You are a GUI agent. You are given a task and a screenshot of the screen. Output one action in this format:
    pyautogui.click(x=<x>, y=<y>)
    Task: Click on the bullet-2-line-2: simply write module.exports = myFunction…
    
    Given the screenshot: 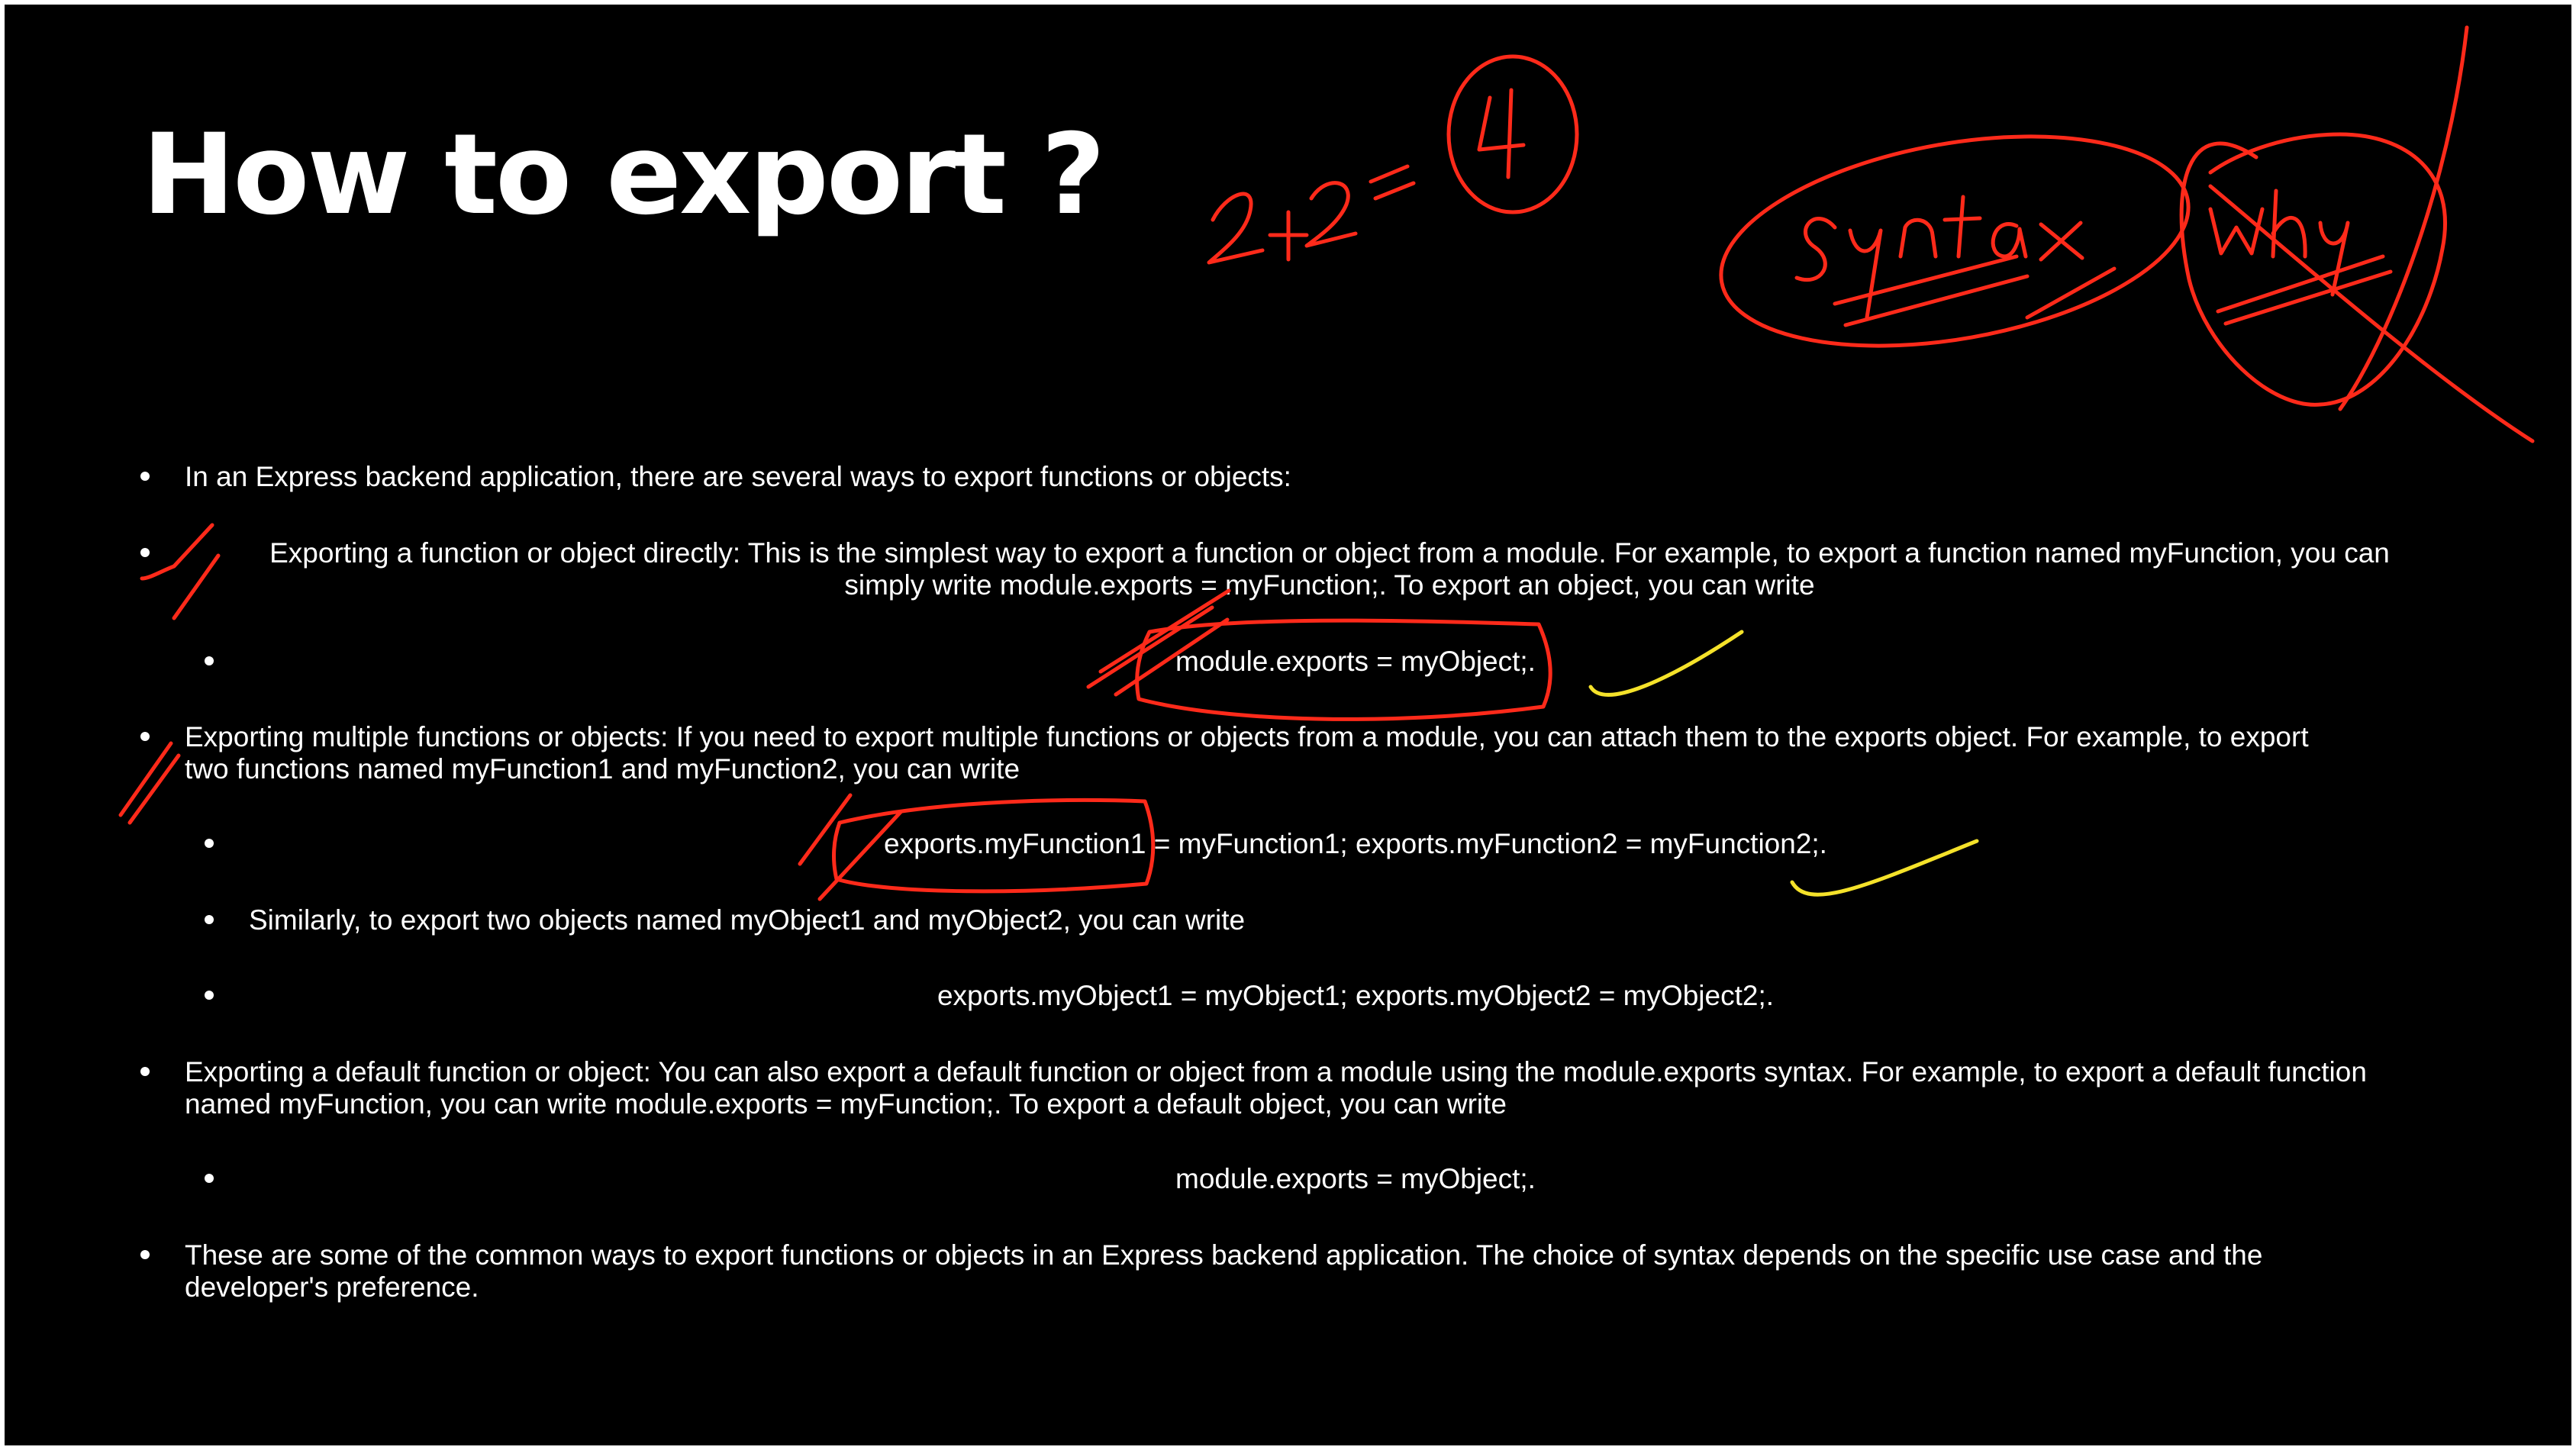 What is the action you would take?
    pyautogui.click(x=1330, y=585)
    